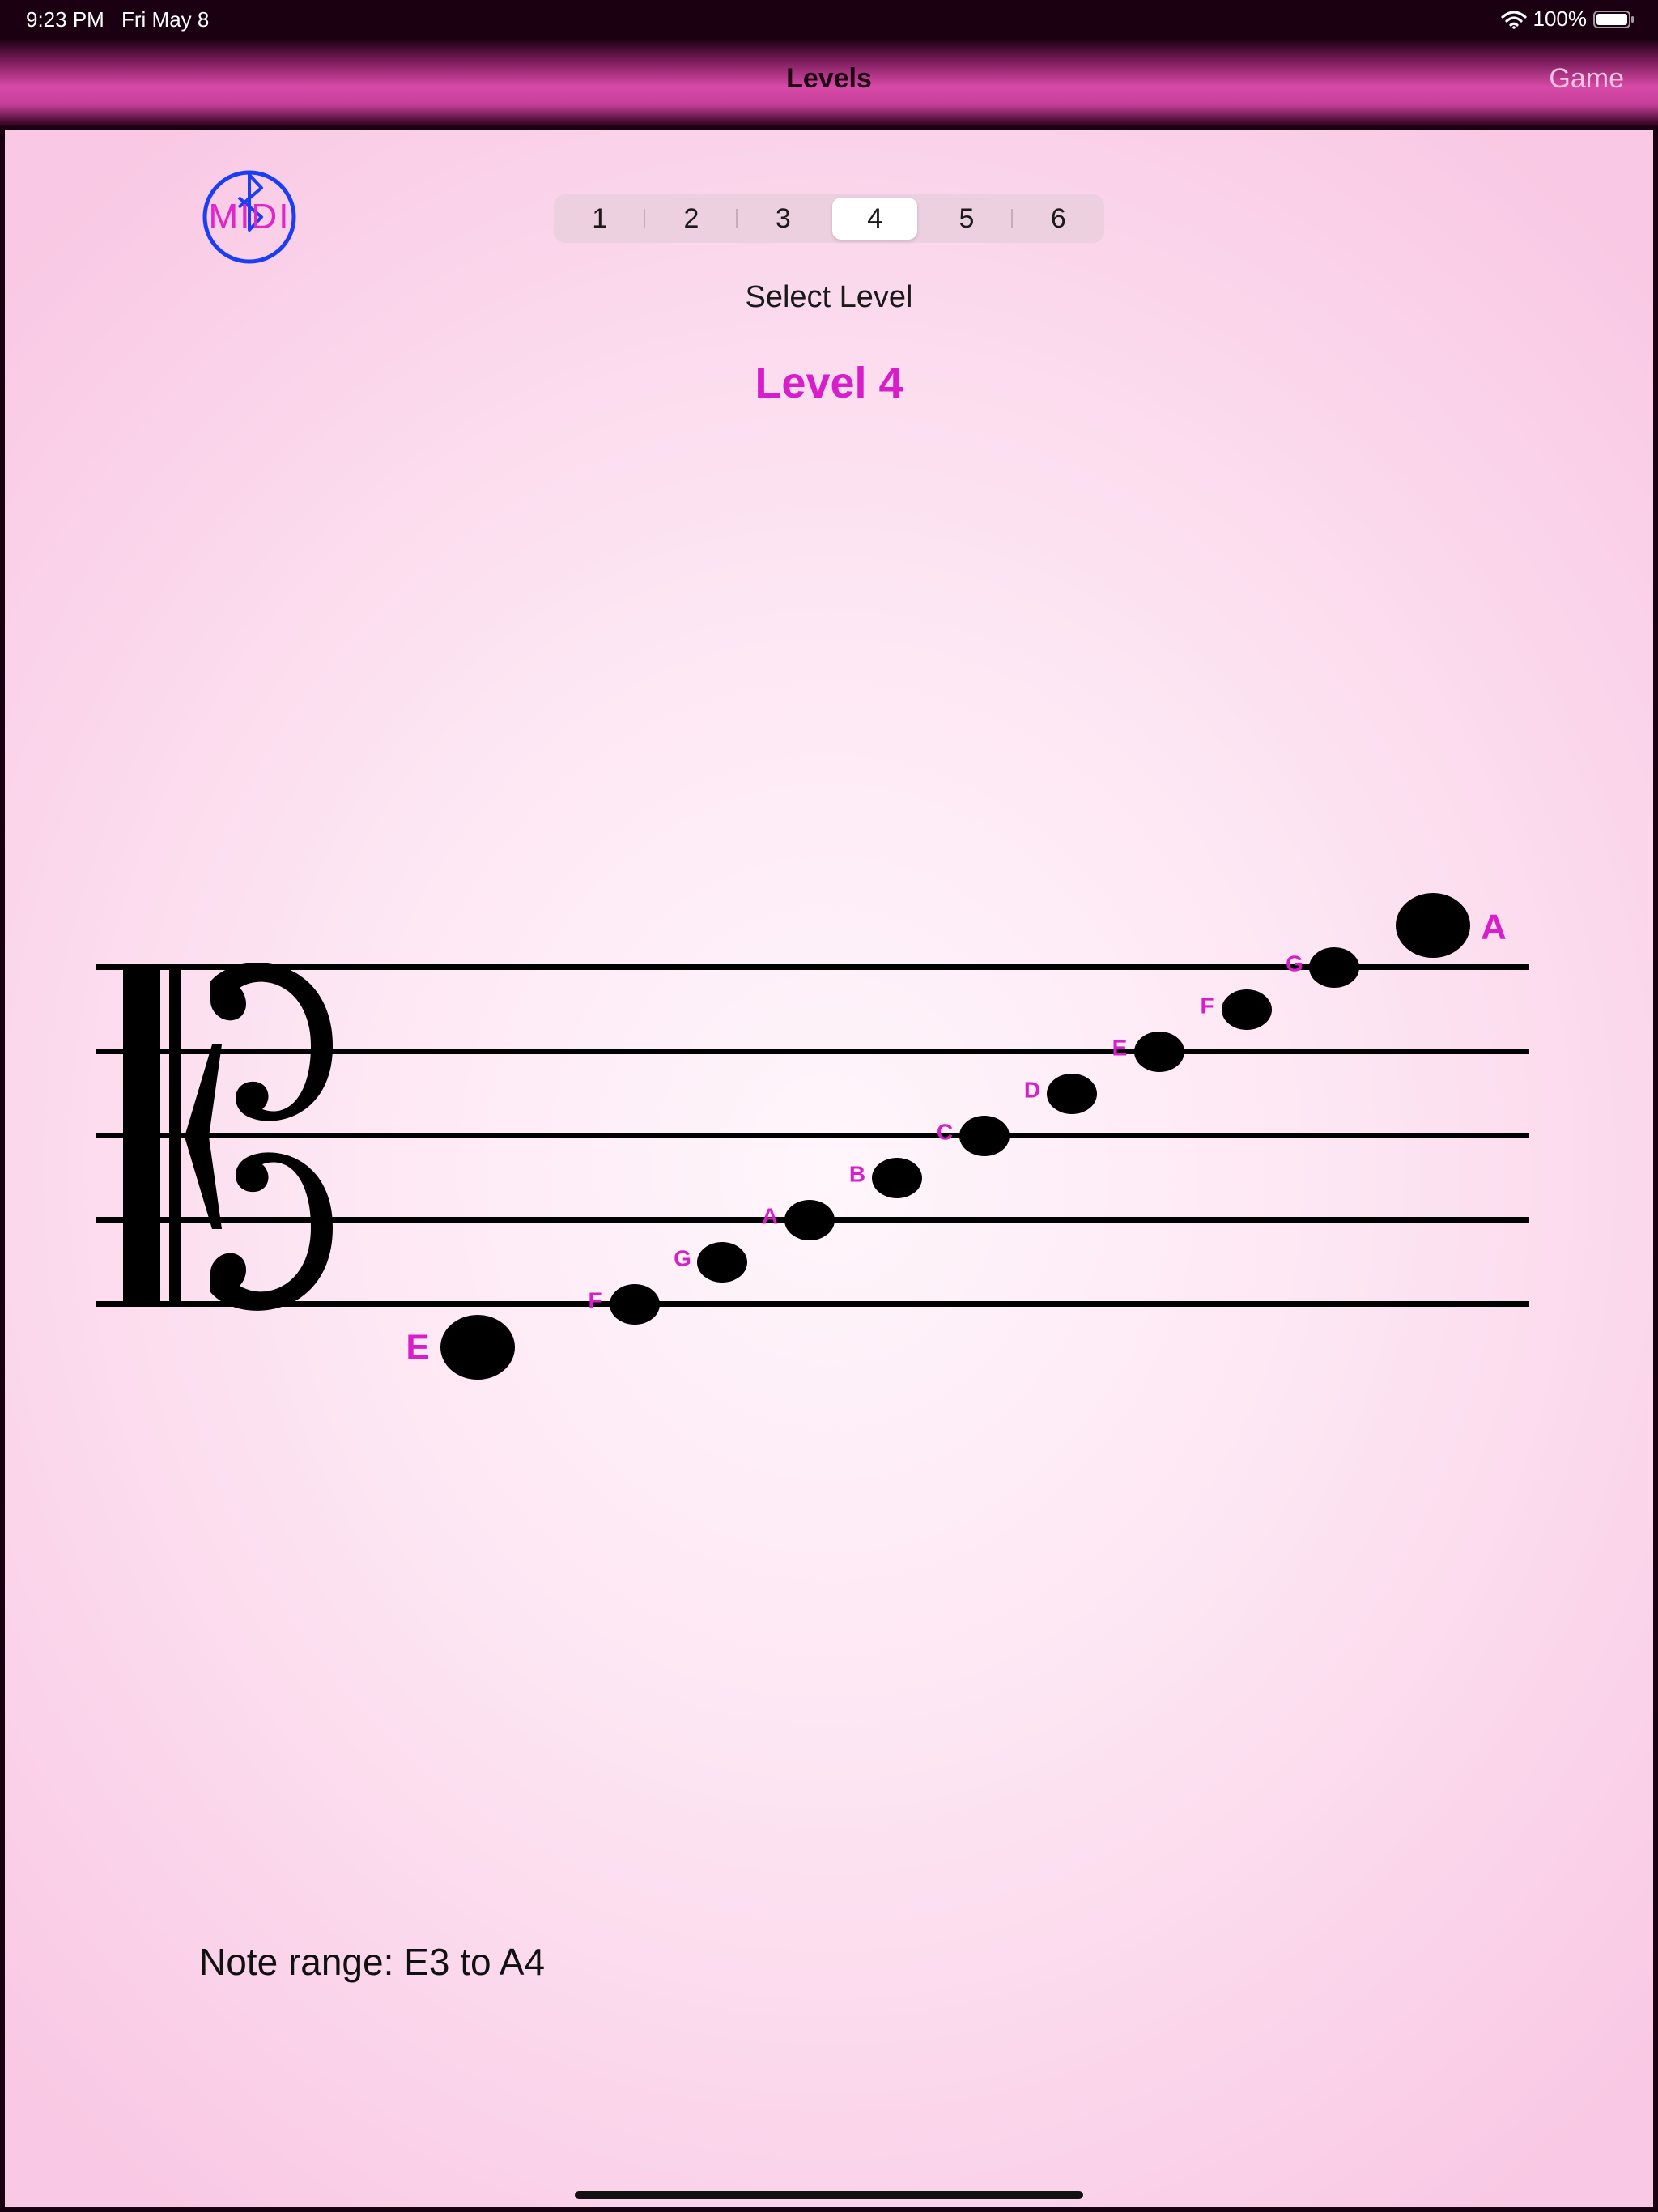 This screenshot has height=2212, width=1658. I want to click on staff-note-7: D, so click(1060, 1094).